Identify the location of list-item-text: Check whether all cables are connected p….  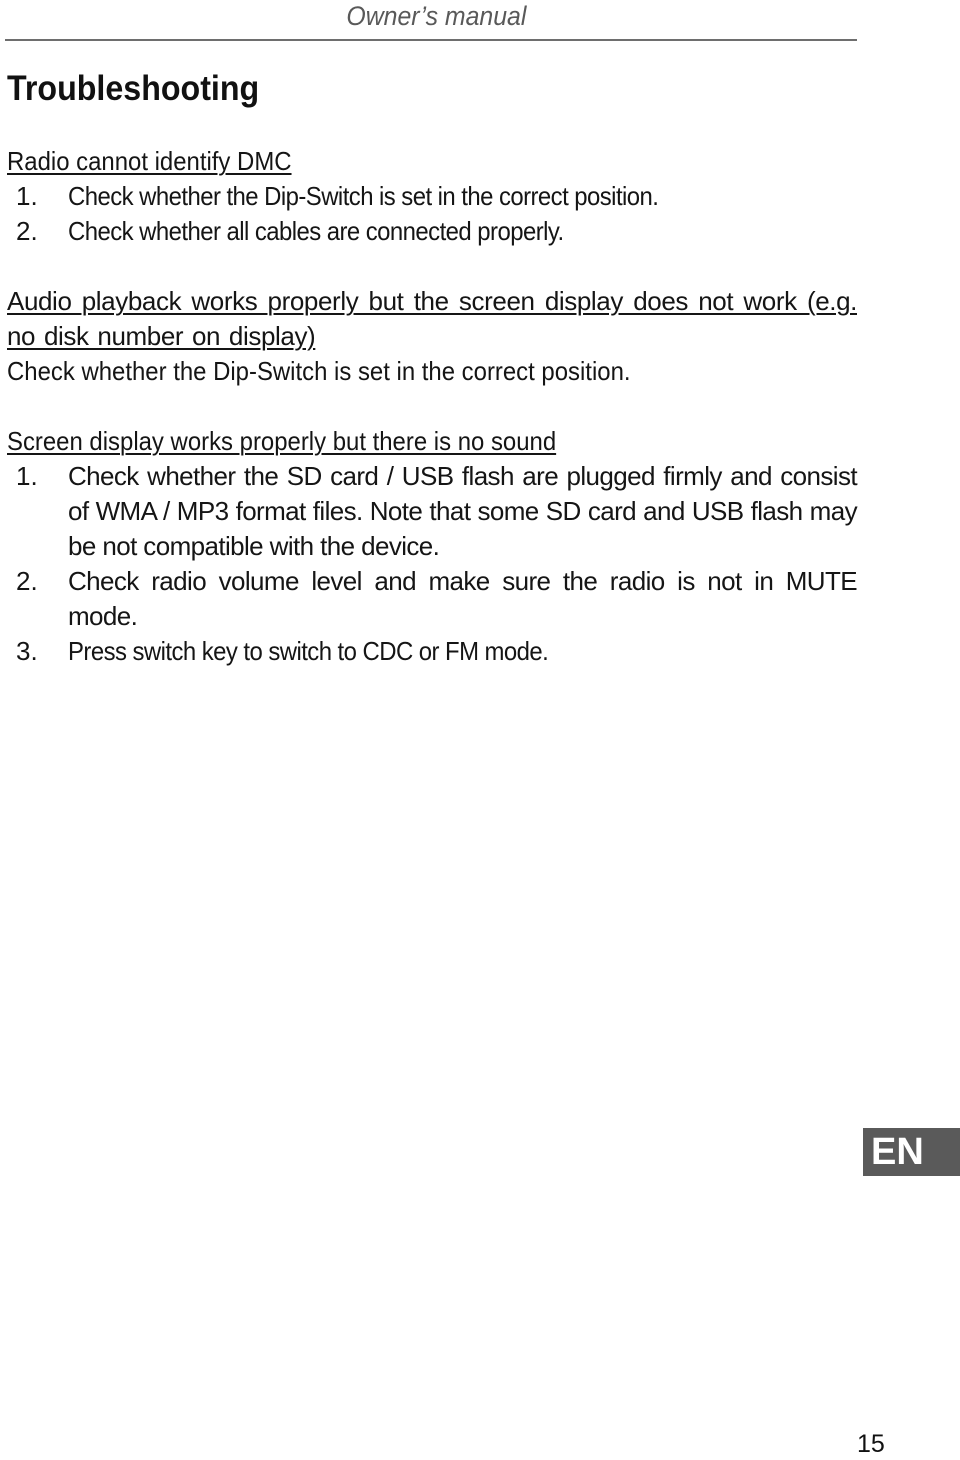
(316, 231).